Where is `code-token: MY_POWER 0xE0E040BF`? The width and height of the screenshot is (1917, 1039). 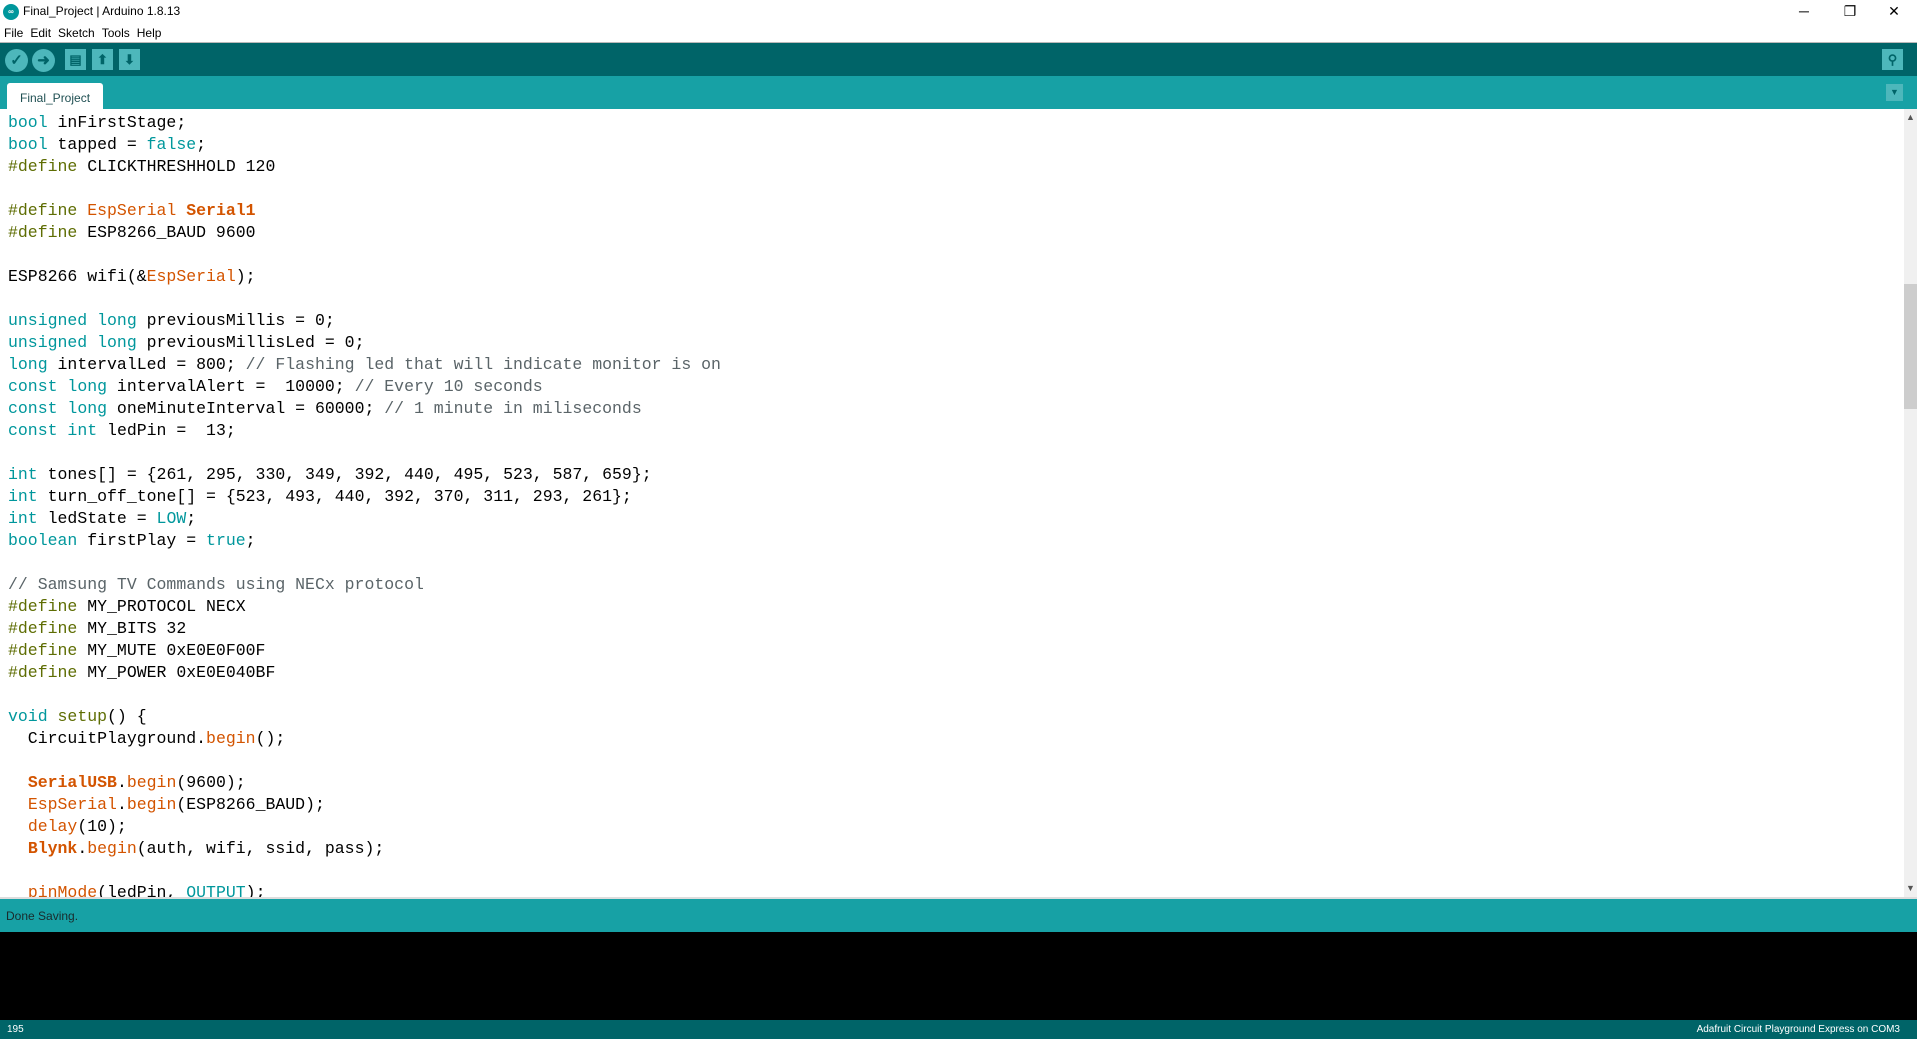 code-token: MY_POWER 0xE0E040BF is located at coordinates (176, 672).